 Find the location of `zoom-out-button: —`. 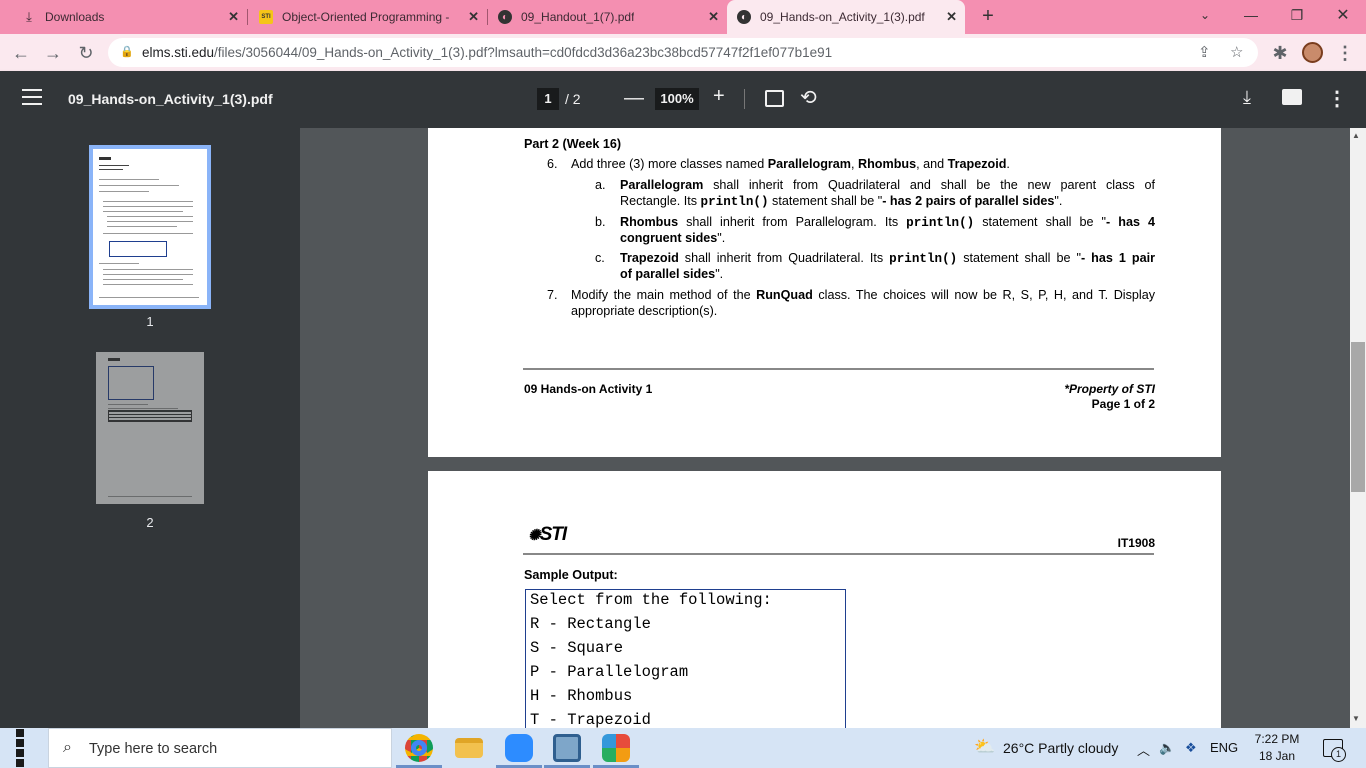

zoom-out-button: — is located at coordinates (634, 98).